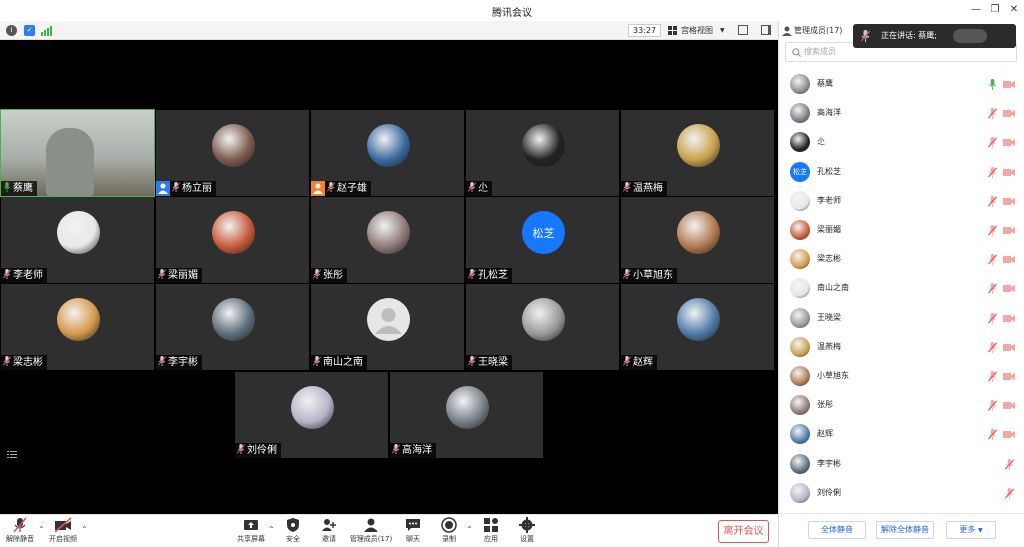 This screenshot has width=1024, height=547. I want to click on member-row: 蔡鹰, so click(901, 84).